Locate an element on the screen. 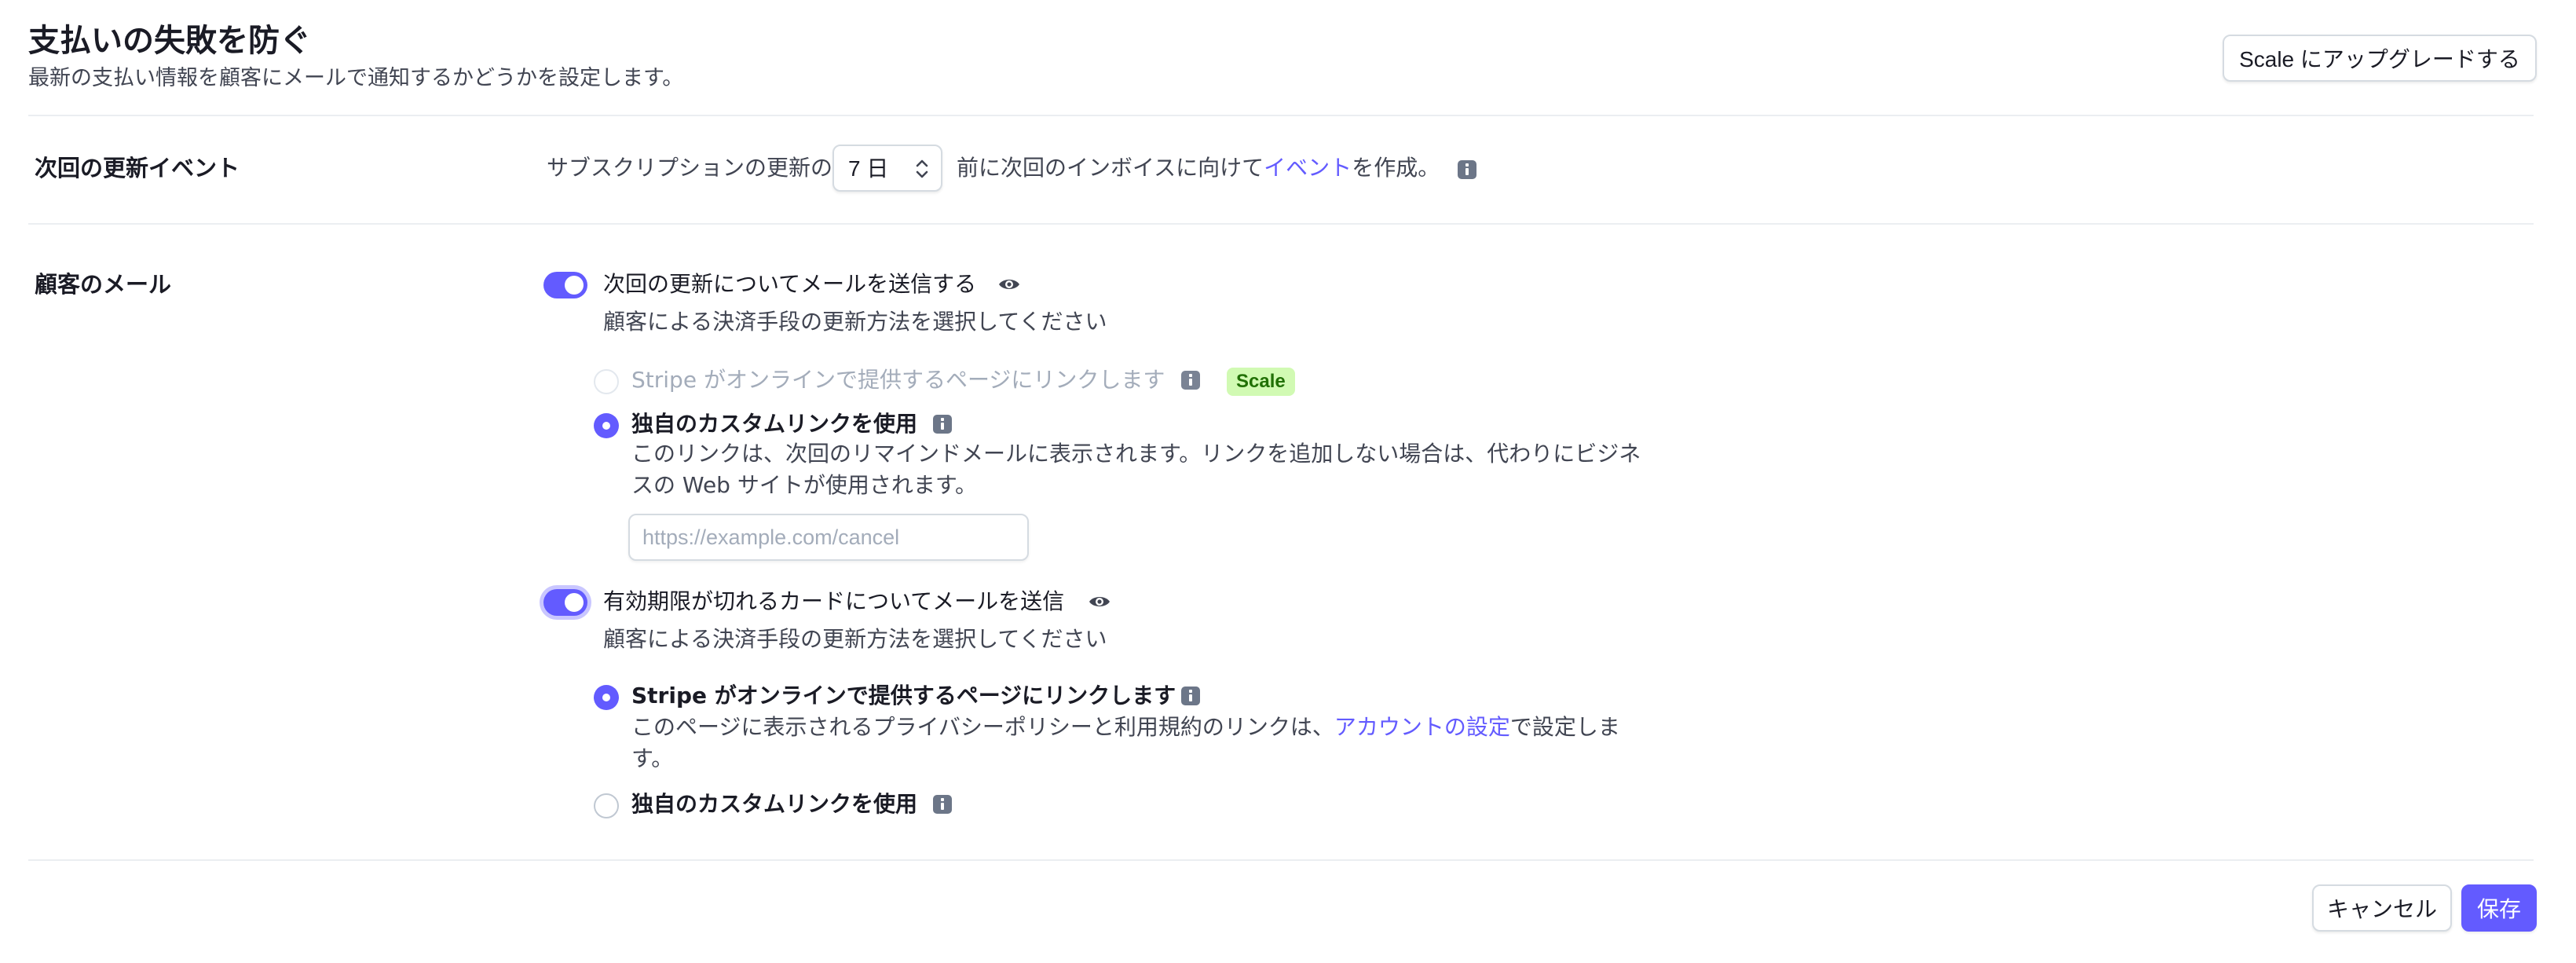 The image size is (2576, 963). renewal-event-label: 次回の更新イベント is located at coordinates (137, 168).